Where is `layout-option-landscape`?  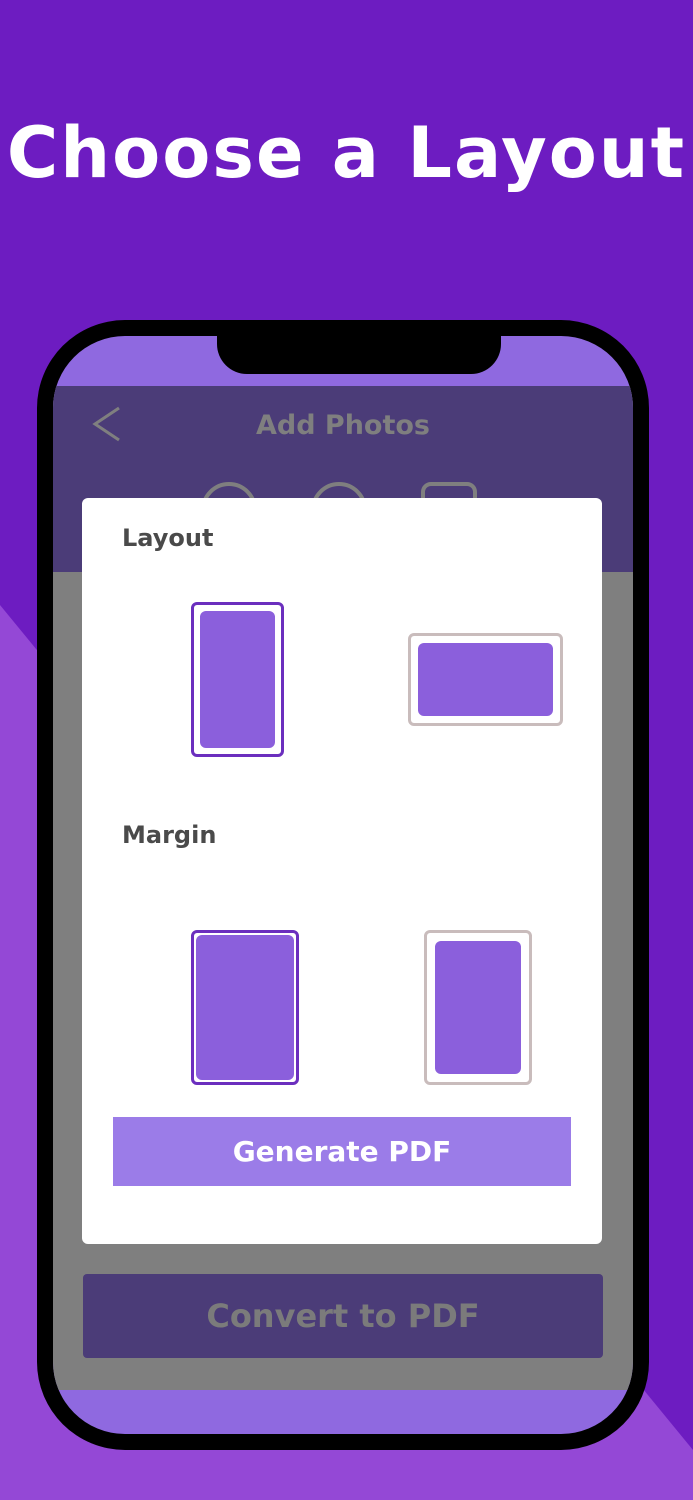
layout-option-landscape is located at coordinates (485, 679).